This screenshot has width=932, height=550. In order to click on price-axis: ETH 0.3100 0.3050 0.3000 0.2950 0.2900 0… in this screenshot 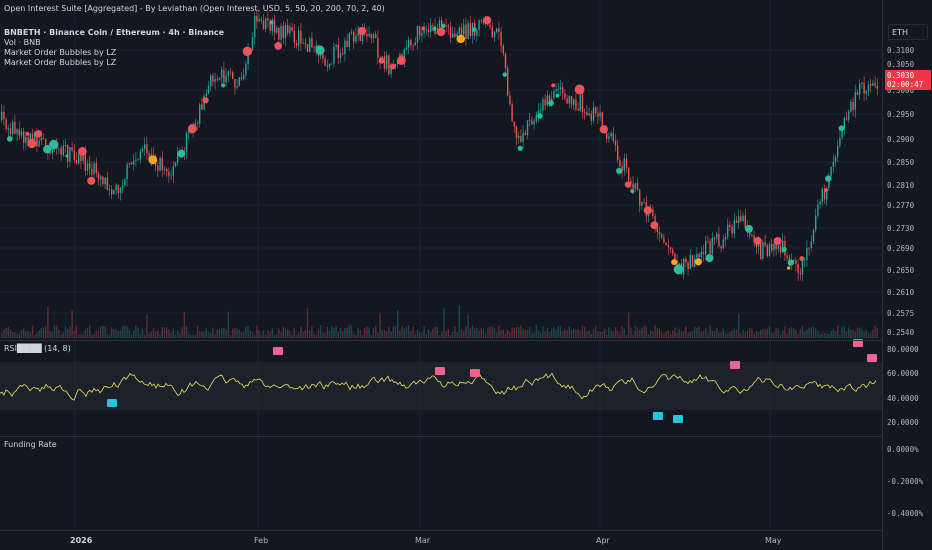, I will do `click(907, 275)`.